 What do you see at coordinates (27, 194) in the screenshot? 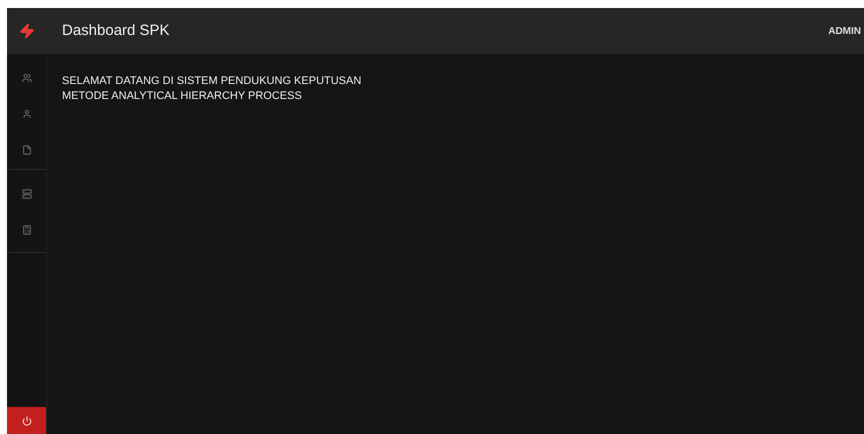
I see `server-icon` at bounding box center [27, 194].